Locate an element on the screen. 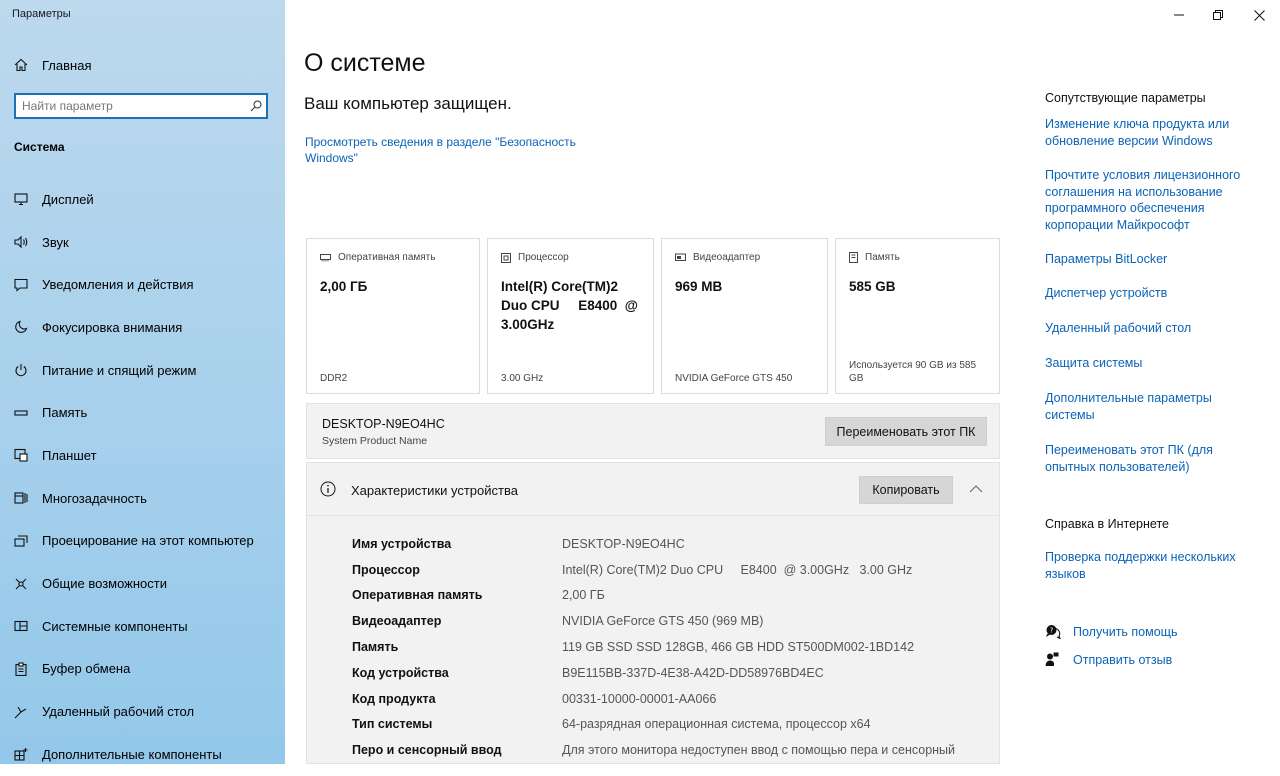 This screenshot has width=1280, height=776. spec-key: Код продукта is located at coordinates (394, 698).